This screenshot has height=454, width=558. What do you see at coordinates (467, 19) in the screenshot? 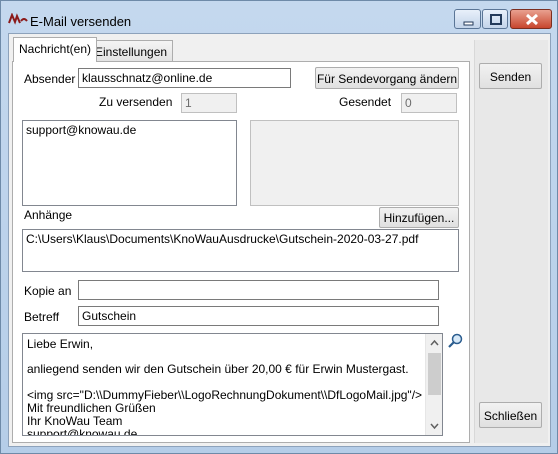
I see `minimize-button` at bounding box center [467, 19].